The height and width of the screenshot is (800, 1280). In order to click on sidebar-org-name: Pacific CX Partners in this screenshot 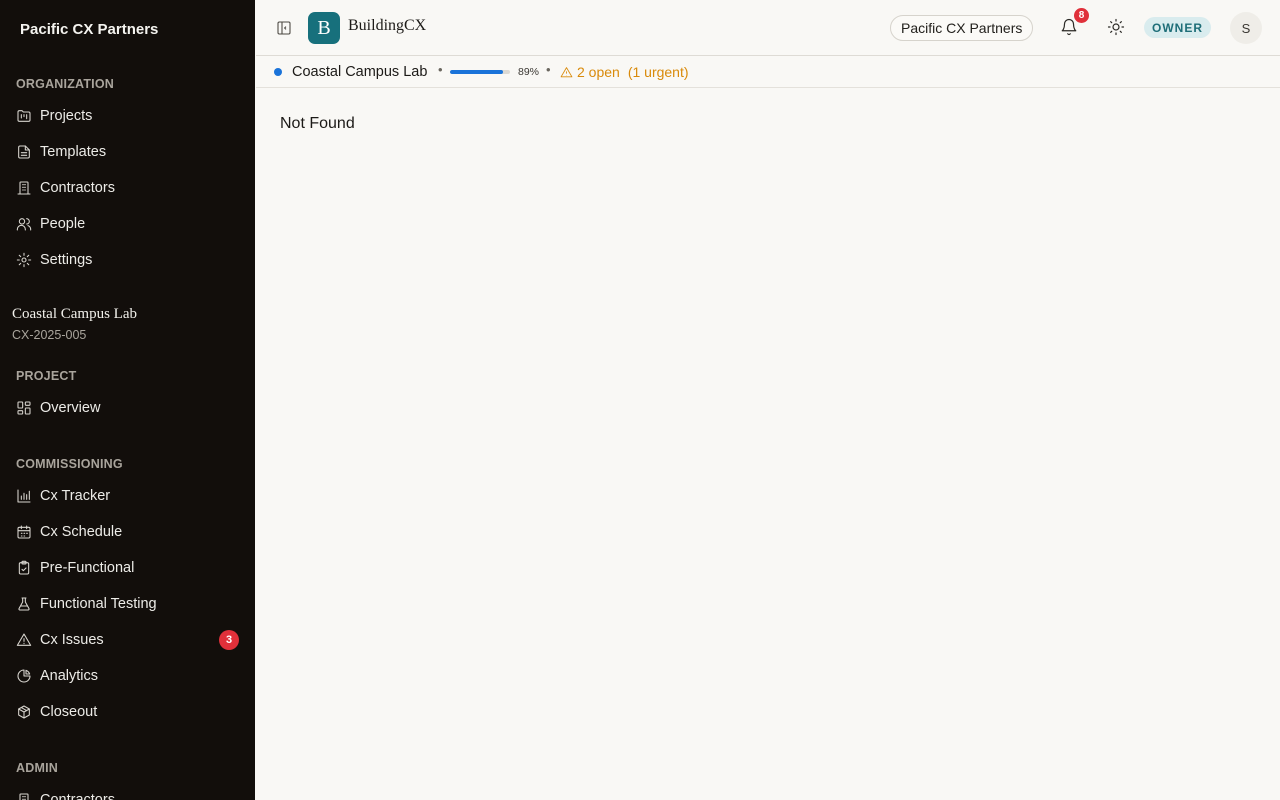, I will do `click(89, 29)`.